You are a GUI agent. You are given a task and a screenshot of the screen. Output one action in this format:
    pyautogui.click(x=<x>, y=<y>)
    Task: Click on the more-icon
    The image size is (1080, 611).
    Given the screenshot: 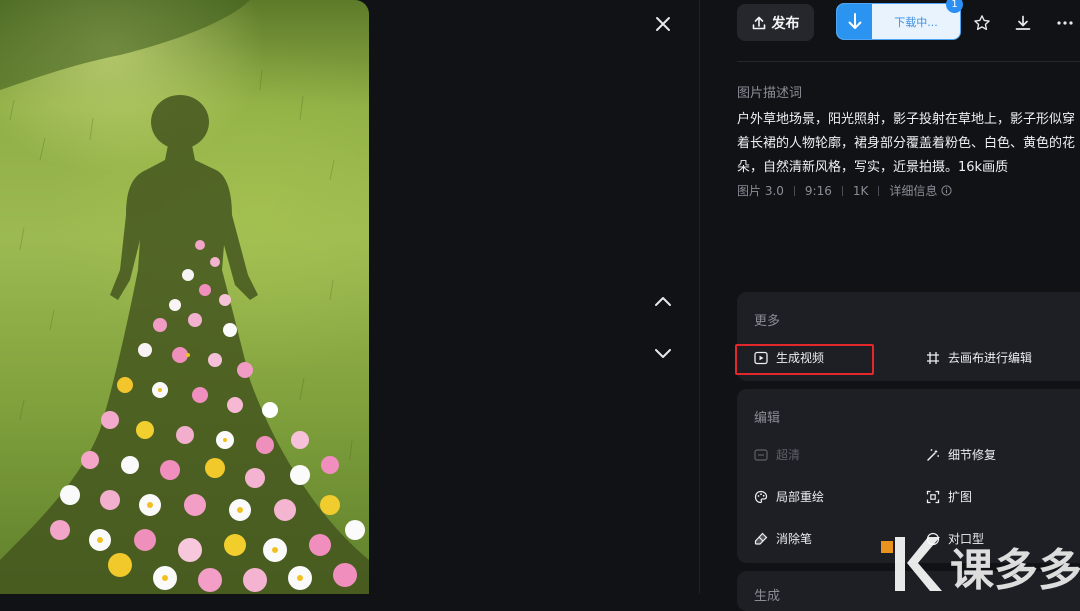 What is the action you would take?
    pyautogui.click(x=1065, y=23)
    